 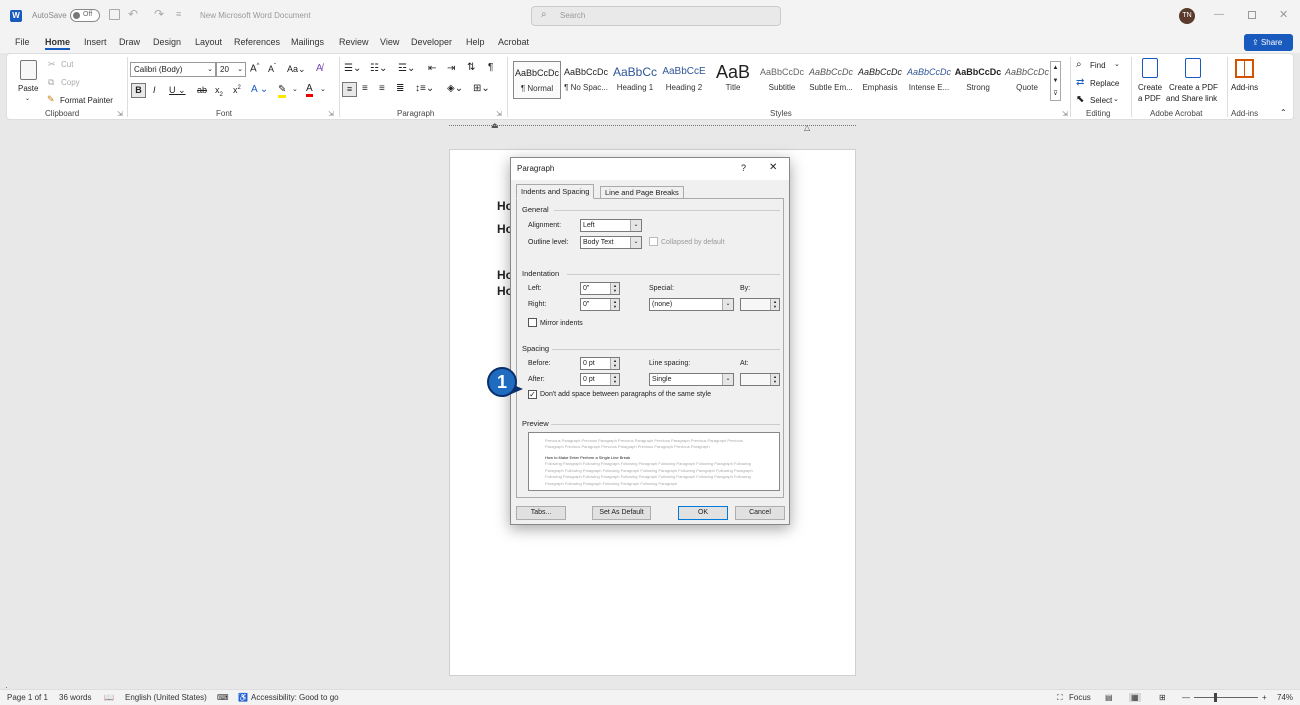 What do you see at coordinates (600, 379) in the screenshot?
I see `after-input: 0 pt ▲ ▼` at bounding box center [600, 379].